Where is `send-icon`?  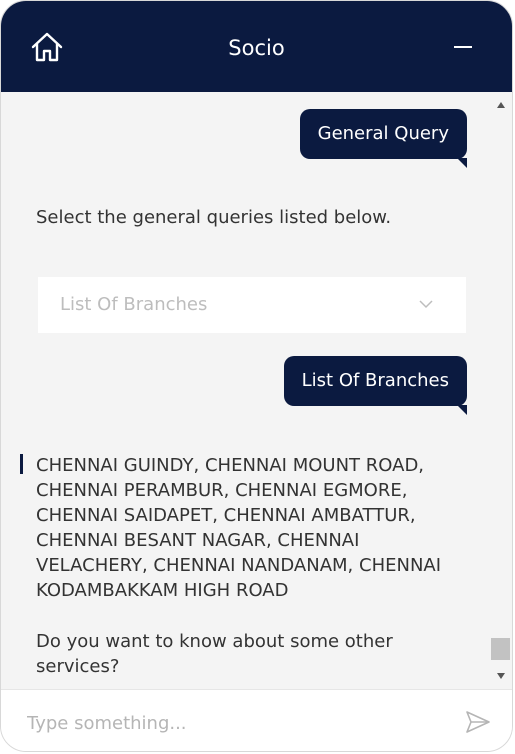 send-icon is located at coordinates (478, 722).